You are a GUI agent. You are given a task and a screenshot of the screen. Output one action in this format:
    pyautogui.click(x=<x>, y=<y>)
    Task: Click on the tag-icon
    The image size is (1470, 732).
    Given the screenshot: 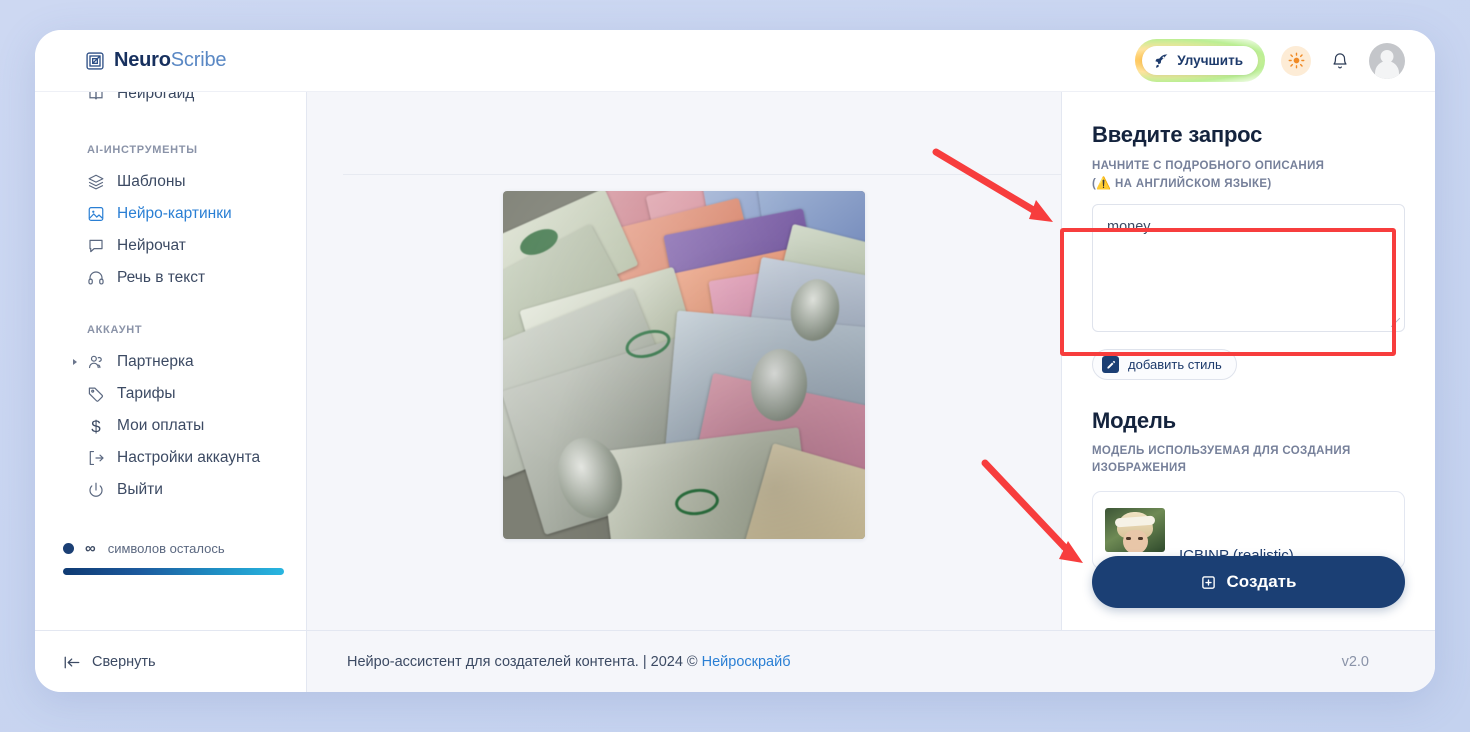 What is the action you would take?
    pyautogui.click(x=96, y=394)
    